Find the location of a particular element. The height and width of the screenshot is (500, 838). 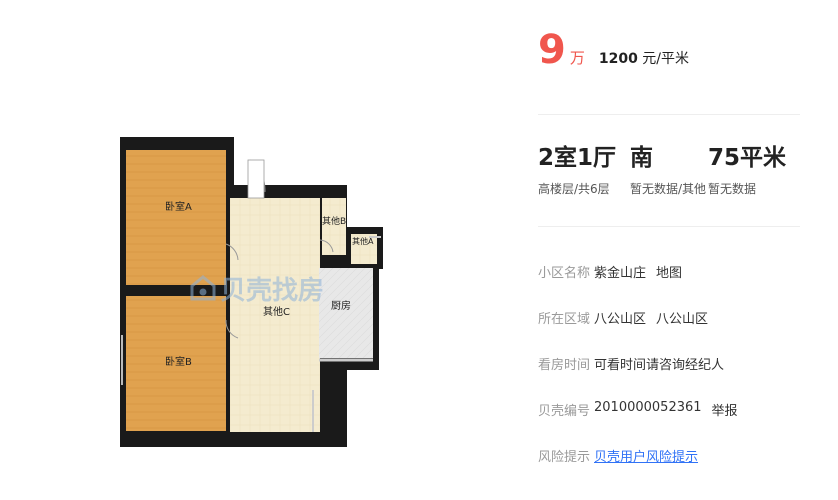

stat-layout-sub: 高楼层/共6层 is located at coordinates (574, 189).